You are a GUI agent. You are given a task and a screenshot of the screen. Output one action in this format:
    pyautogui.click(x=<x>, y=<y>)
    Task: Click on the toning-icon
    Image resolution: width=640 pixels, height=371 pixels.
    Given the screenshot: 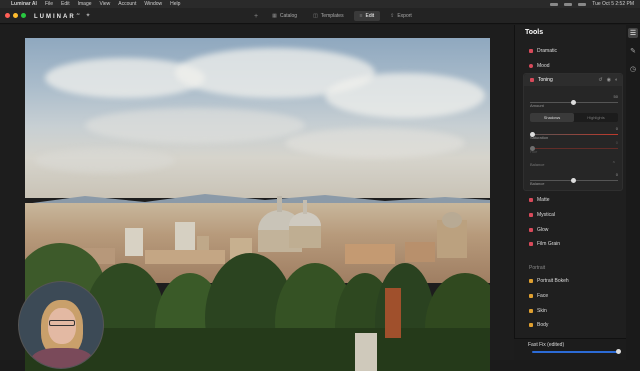 What is the action you would take?
    pyautogui.click(x=532, y=80)
    